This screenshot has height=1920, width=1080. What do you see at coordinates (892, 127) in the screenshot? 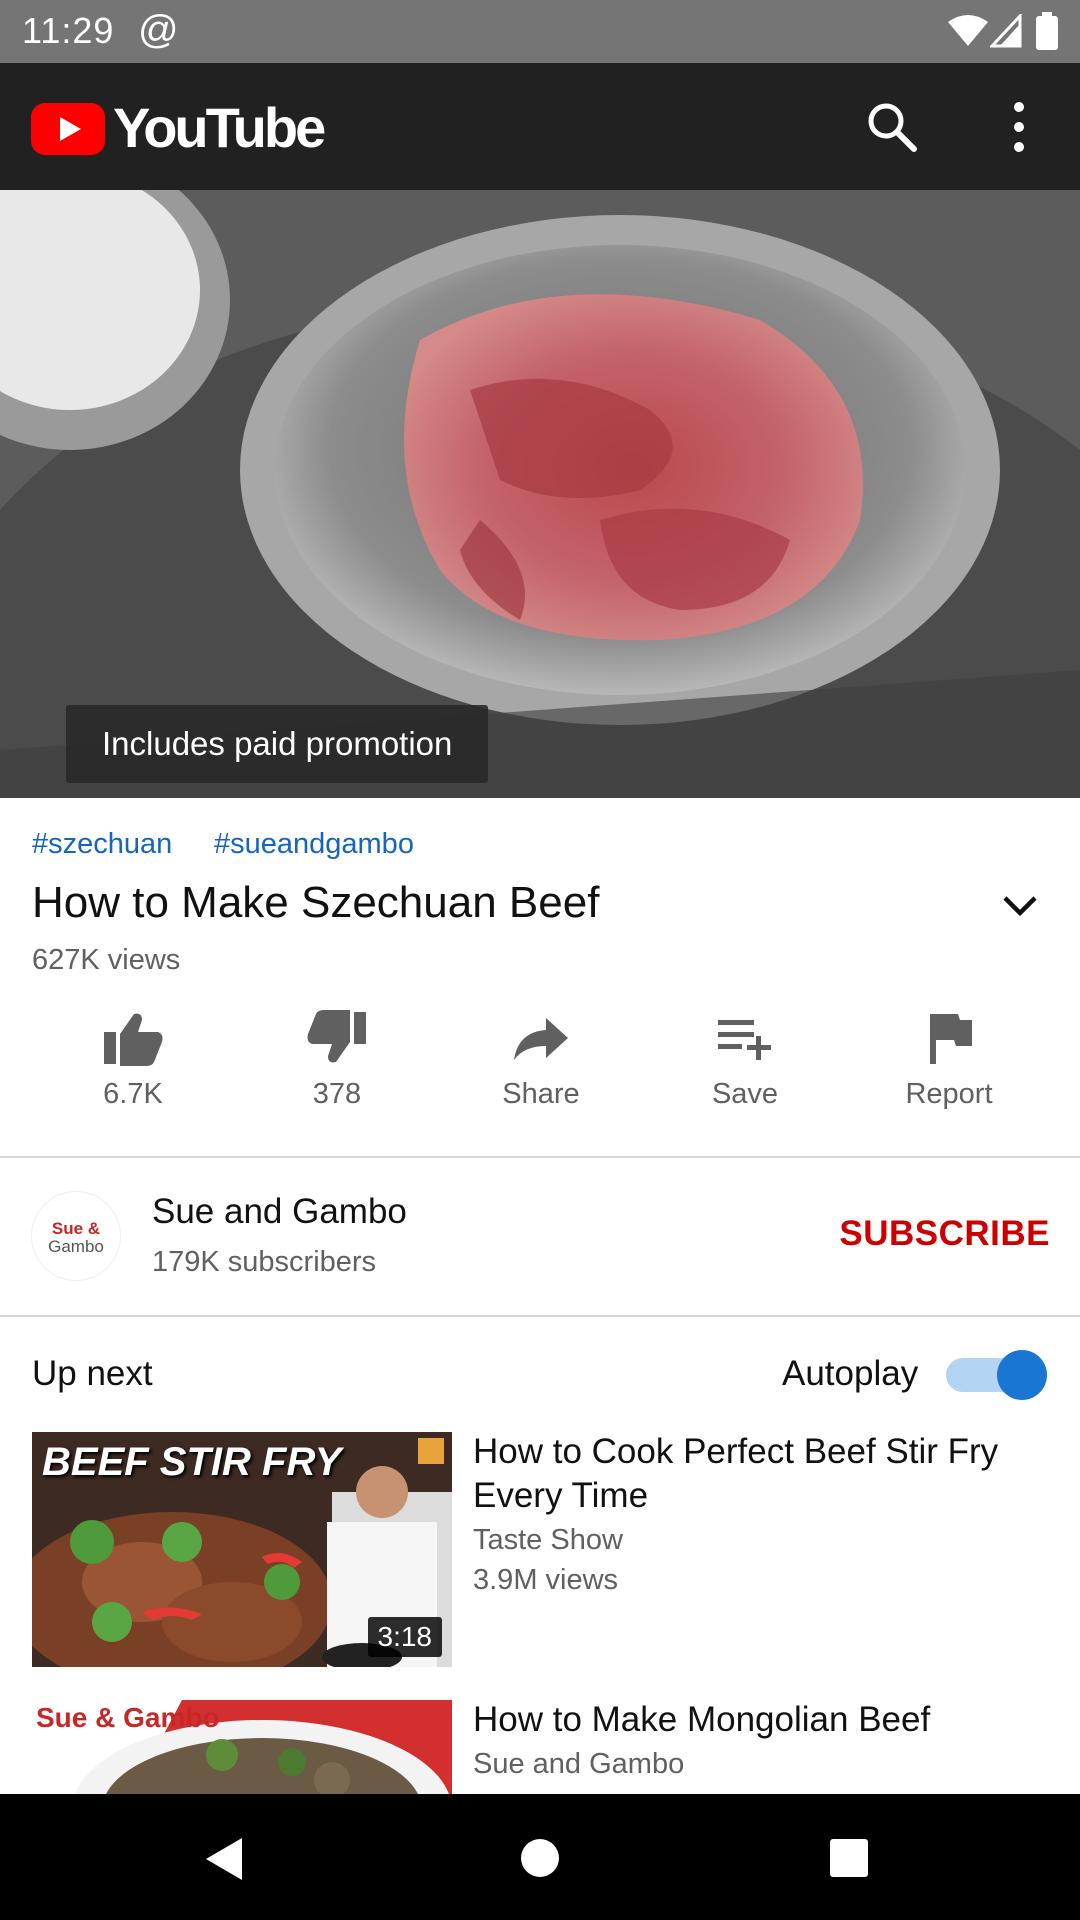
I see `search-icon` at bounding box center [892, 127].